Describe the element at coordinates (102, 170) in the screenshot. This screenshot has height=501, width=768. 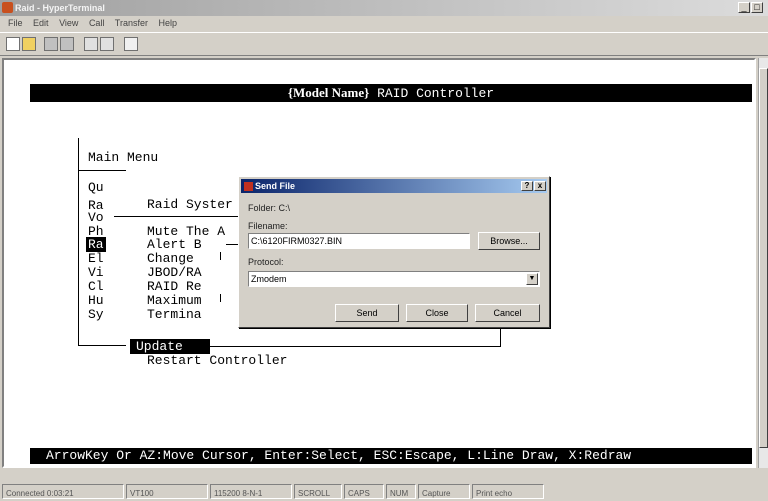
I see `main-menu-divider` at that location.